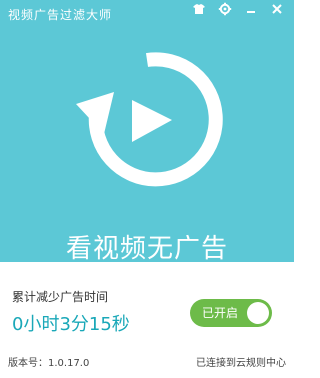 The image size is (320, 378). I want to click on shirt-icon, so click(199, 9).